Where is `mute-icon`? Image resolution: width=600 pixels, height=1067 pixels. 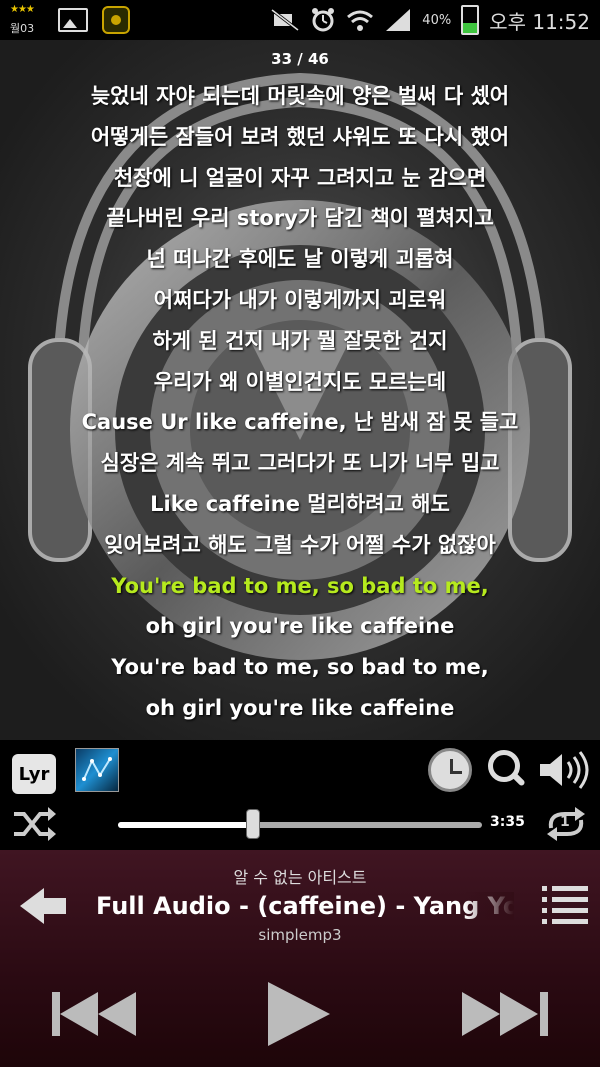 mute-icon is located at coordinates (285, 20).